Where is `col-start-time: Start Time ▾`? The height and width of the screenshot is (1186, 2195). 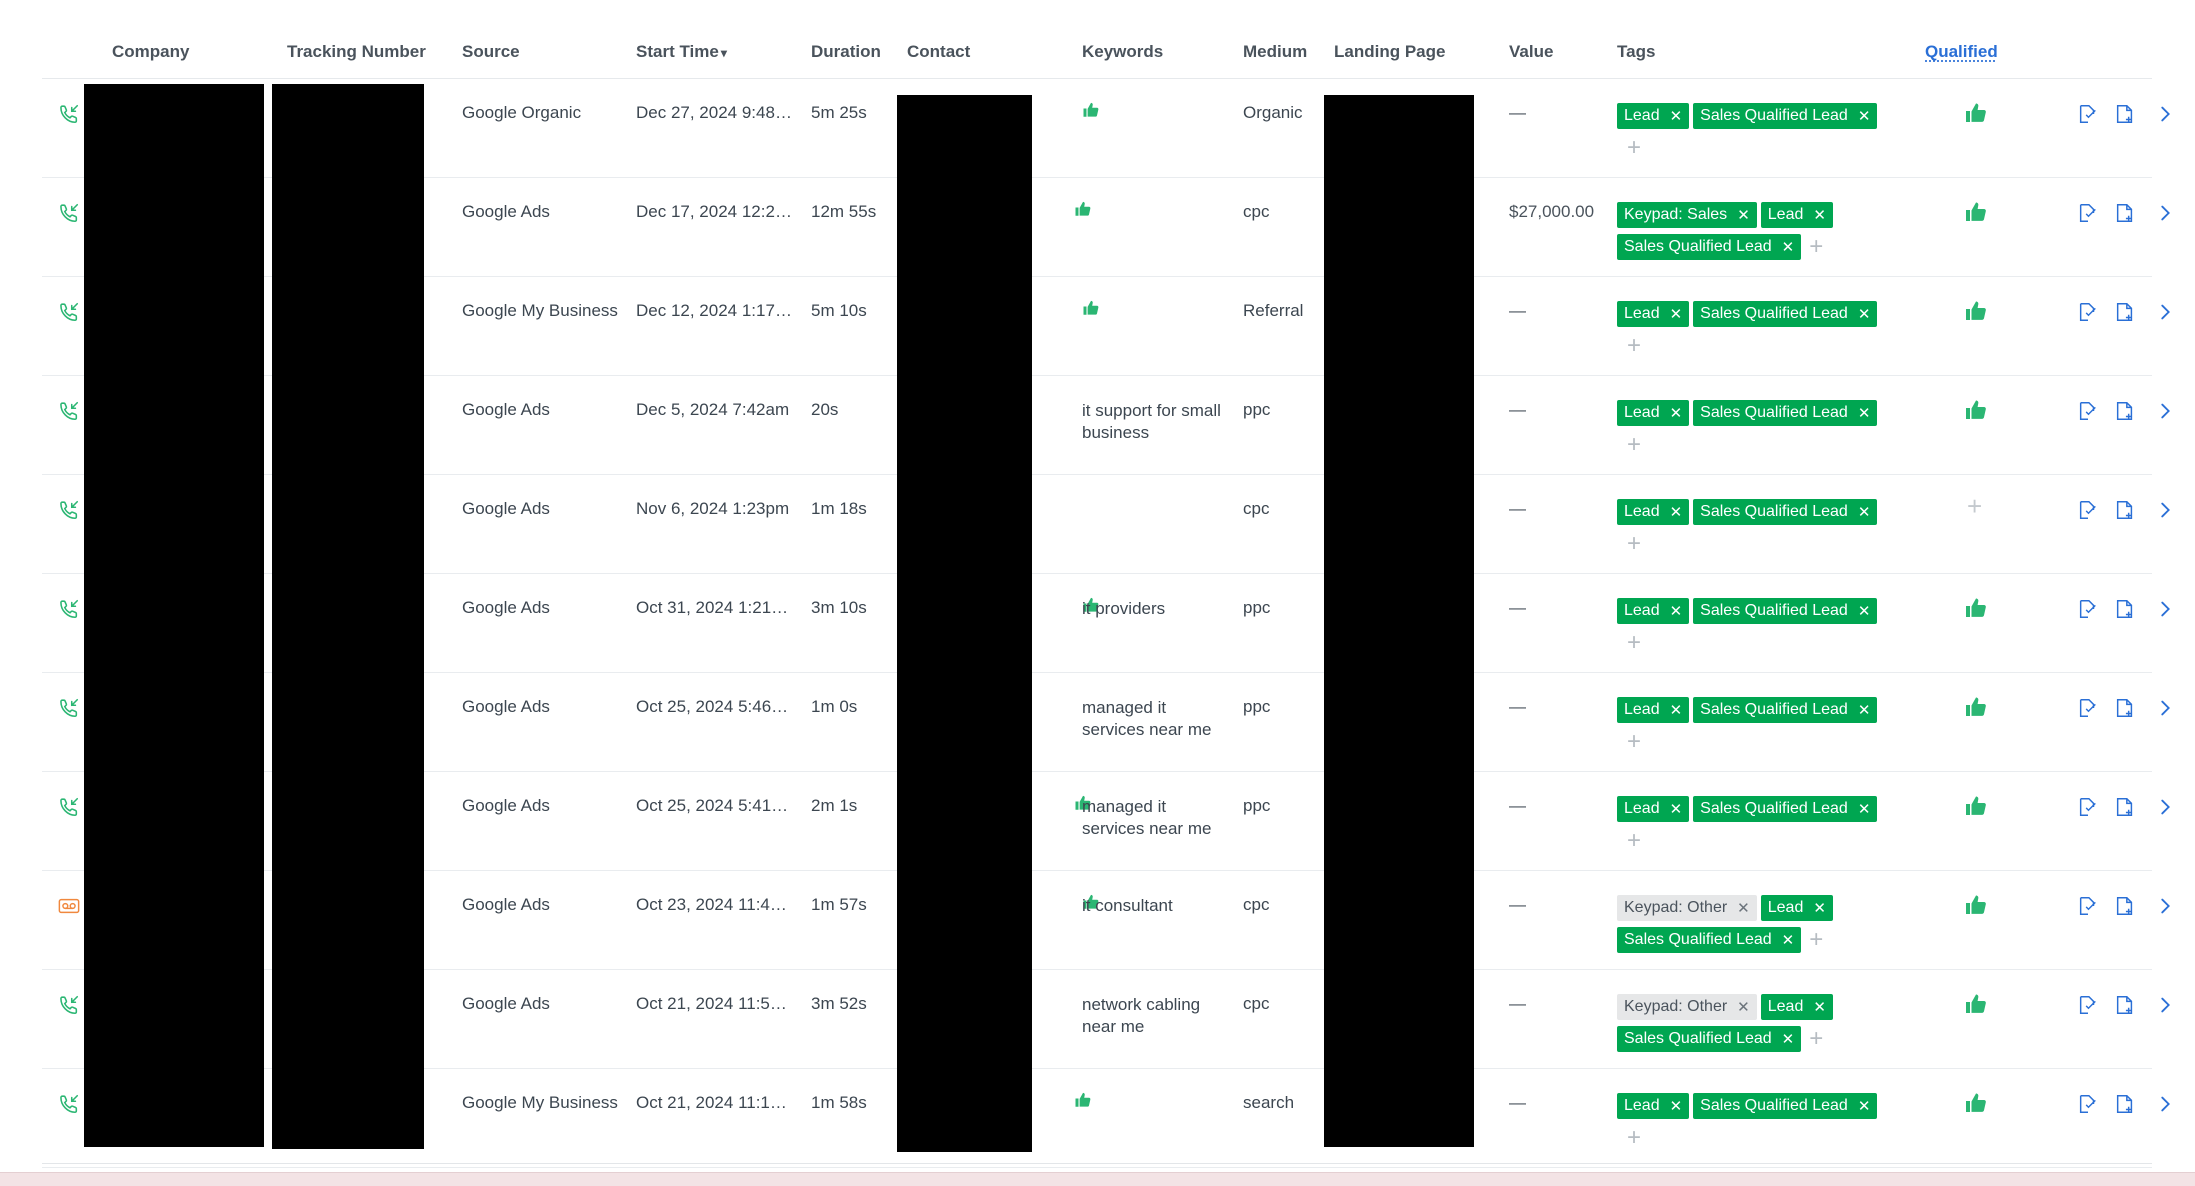 col-start-time: Start Time ▾ is located at coordinates (681, 52).